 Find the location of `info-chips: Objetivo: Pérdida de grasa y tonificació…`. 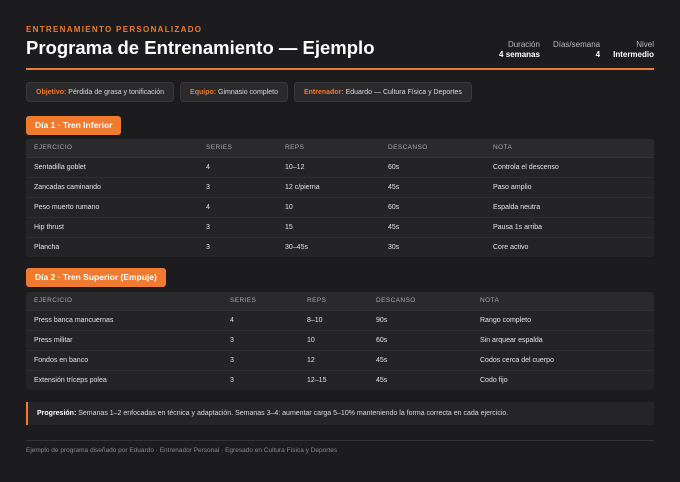

info-chips: Objetivo: Pérdida de grasa y tonificació… is located at coordinates (252, 92).